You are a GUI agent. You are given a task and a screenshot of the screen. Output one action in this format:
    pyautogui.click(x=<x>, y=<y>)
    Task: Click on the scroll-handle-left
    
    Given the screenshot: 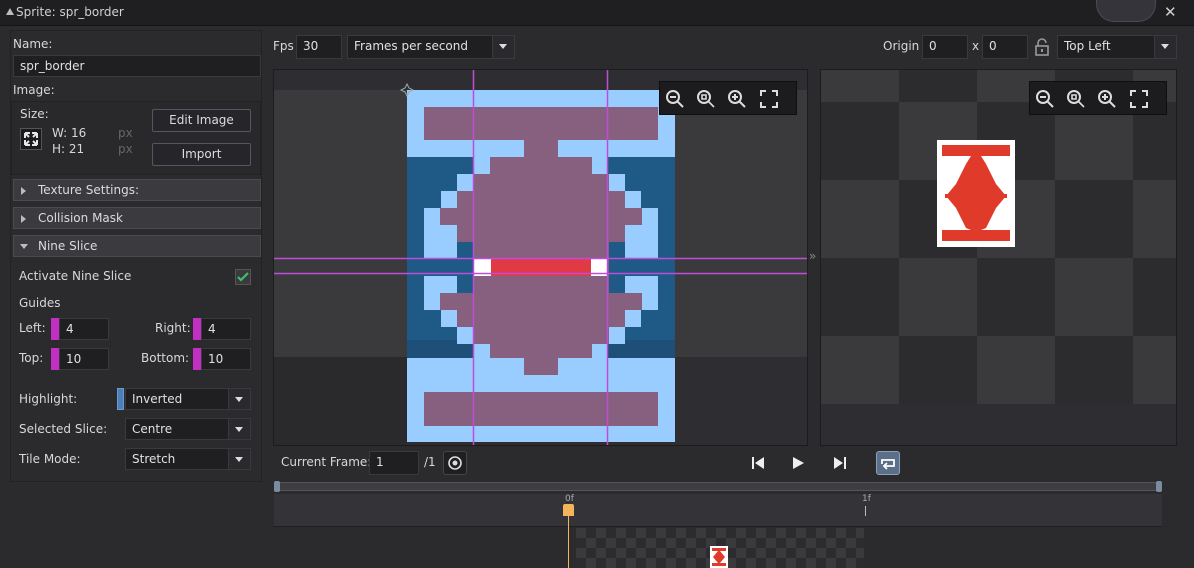 What is the action you would take?
    pyautogui.click(x=277, y=486)
    